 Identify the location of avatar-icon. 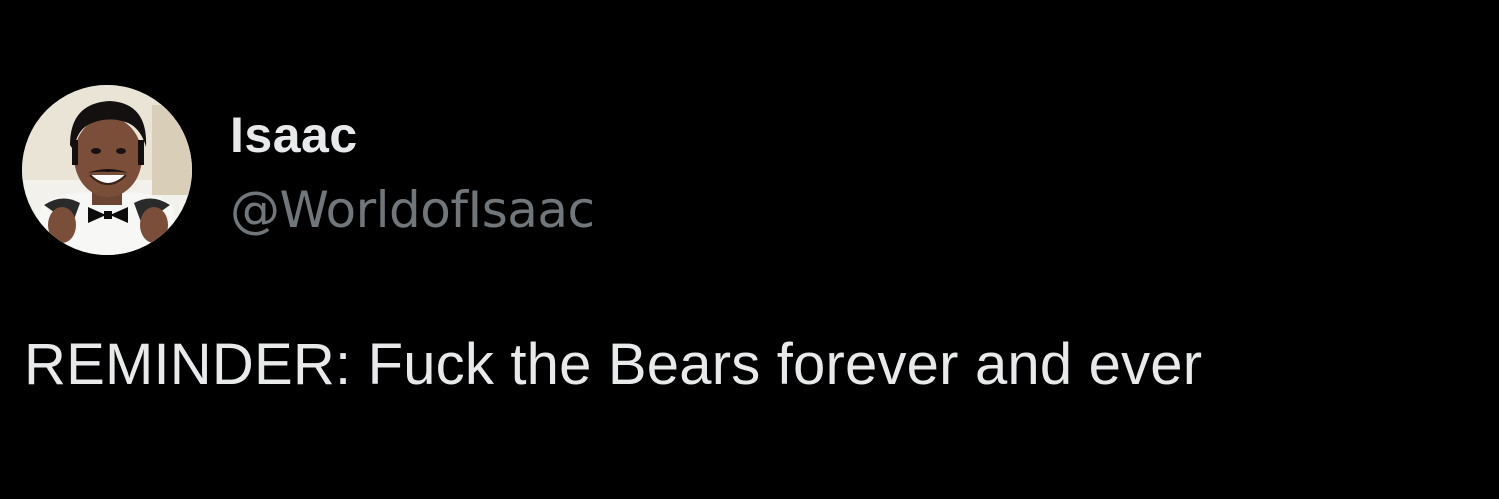
(107, 170).